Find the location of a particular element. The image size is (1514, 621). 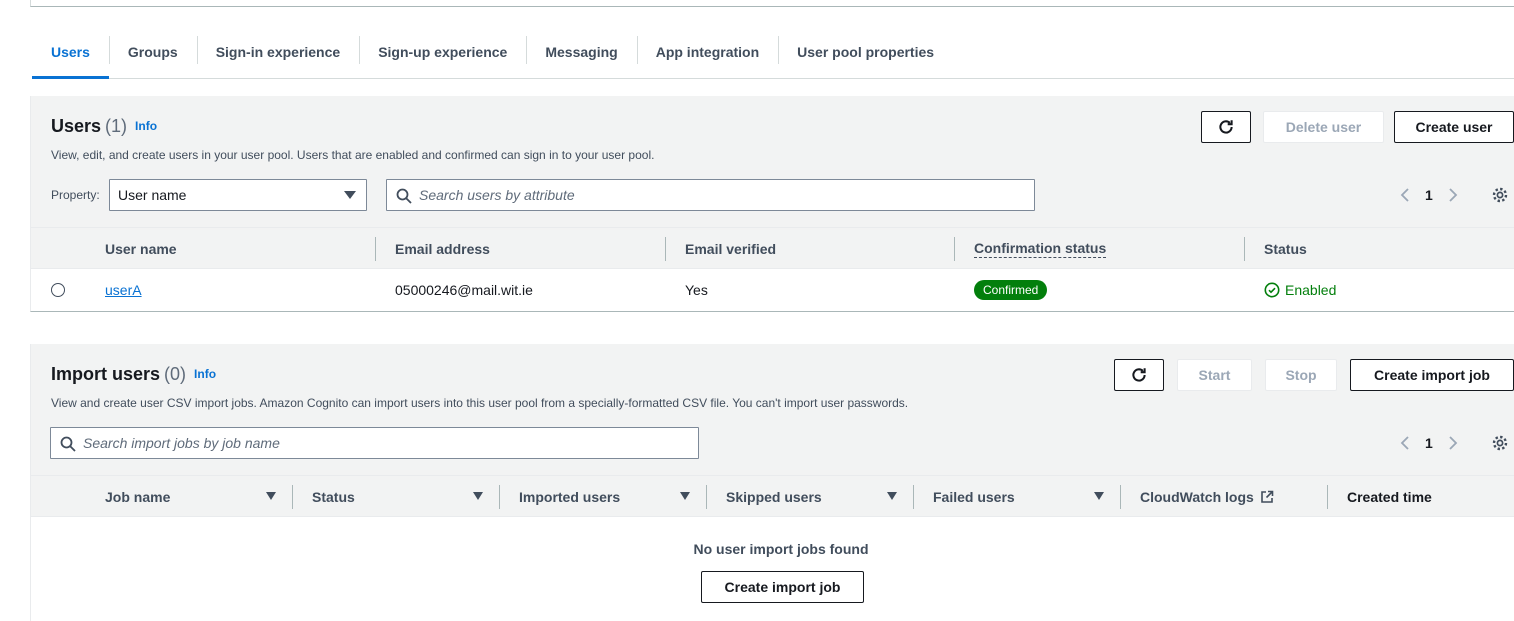

col-created-time: Created time is located at coordinates (1420, 497).